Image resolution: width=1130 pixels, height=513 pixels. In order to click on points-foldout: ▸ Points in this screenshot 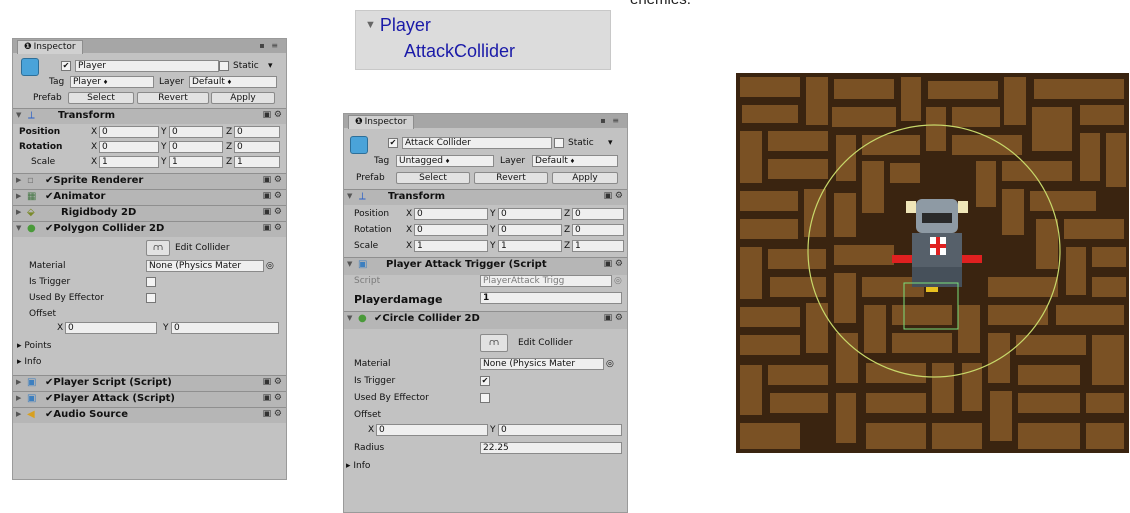, I will do `click(34, 346)`.